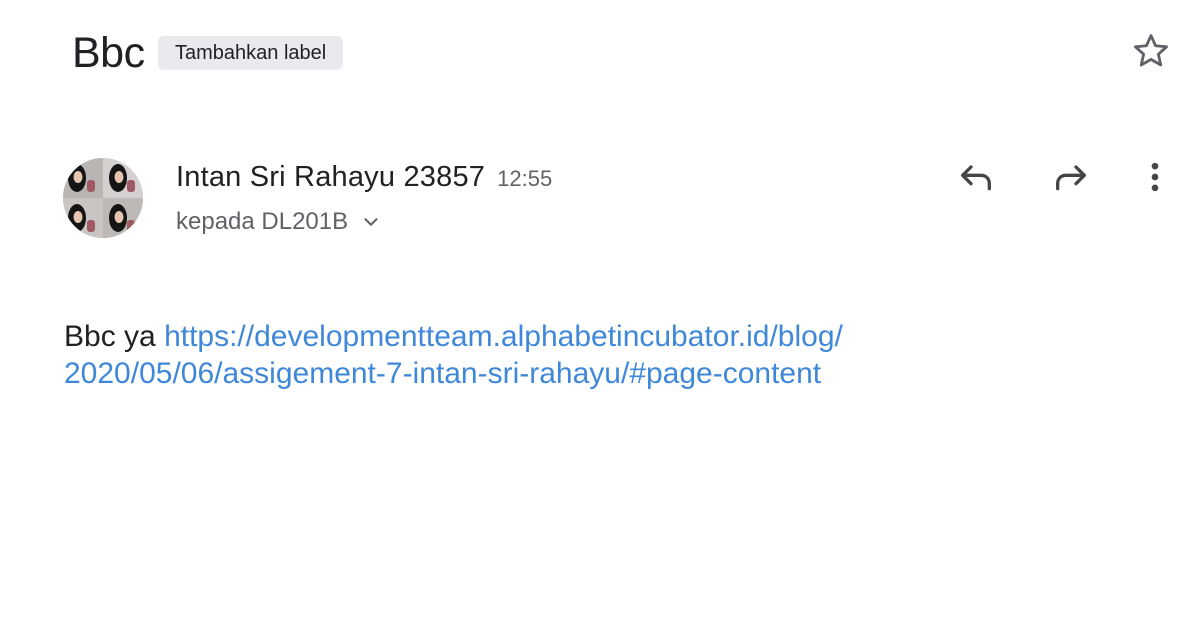 The width and height of the screenshot is (1199, 621). I want to click on sender-avatar, so click(103, 198).